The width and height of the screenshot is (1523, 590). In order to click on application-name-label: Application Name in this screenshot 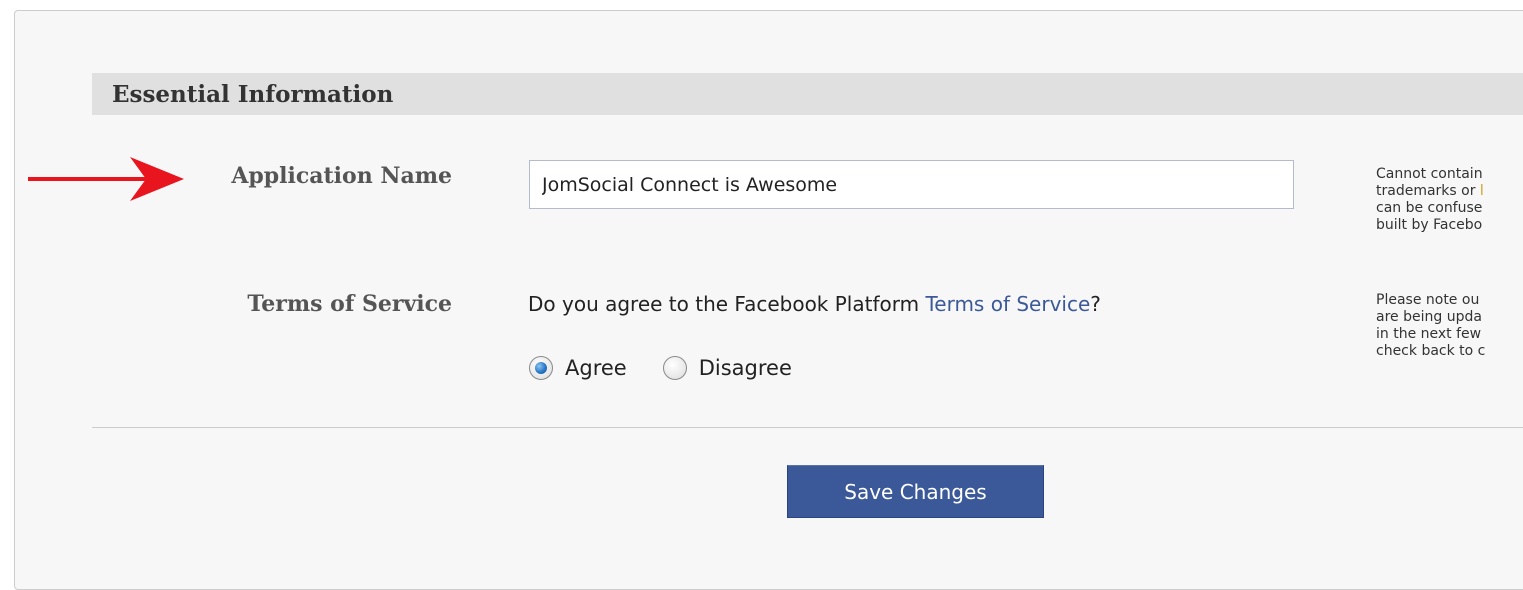, I will do `click(341, 176)`.